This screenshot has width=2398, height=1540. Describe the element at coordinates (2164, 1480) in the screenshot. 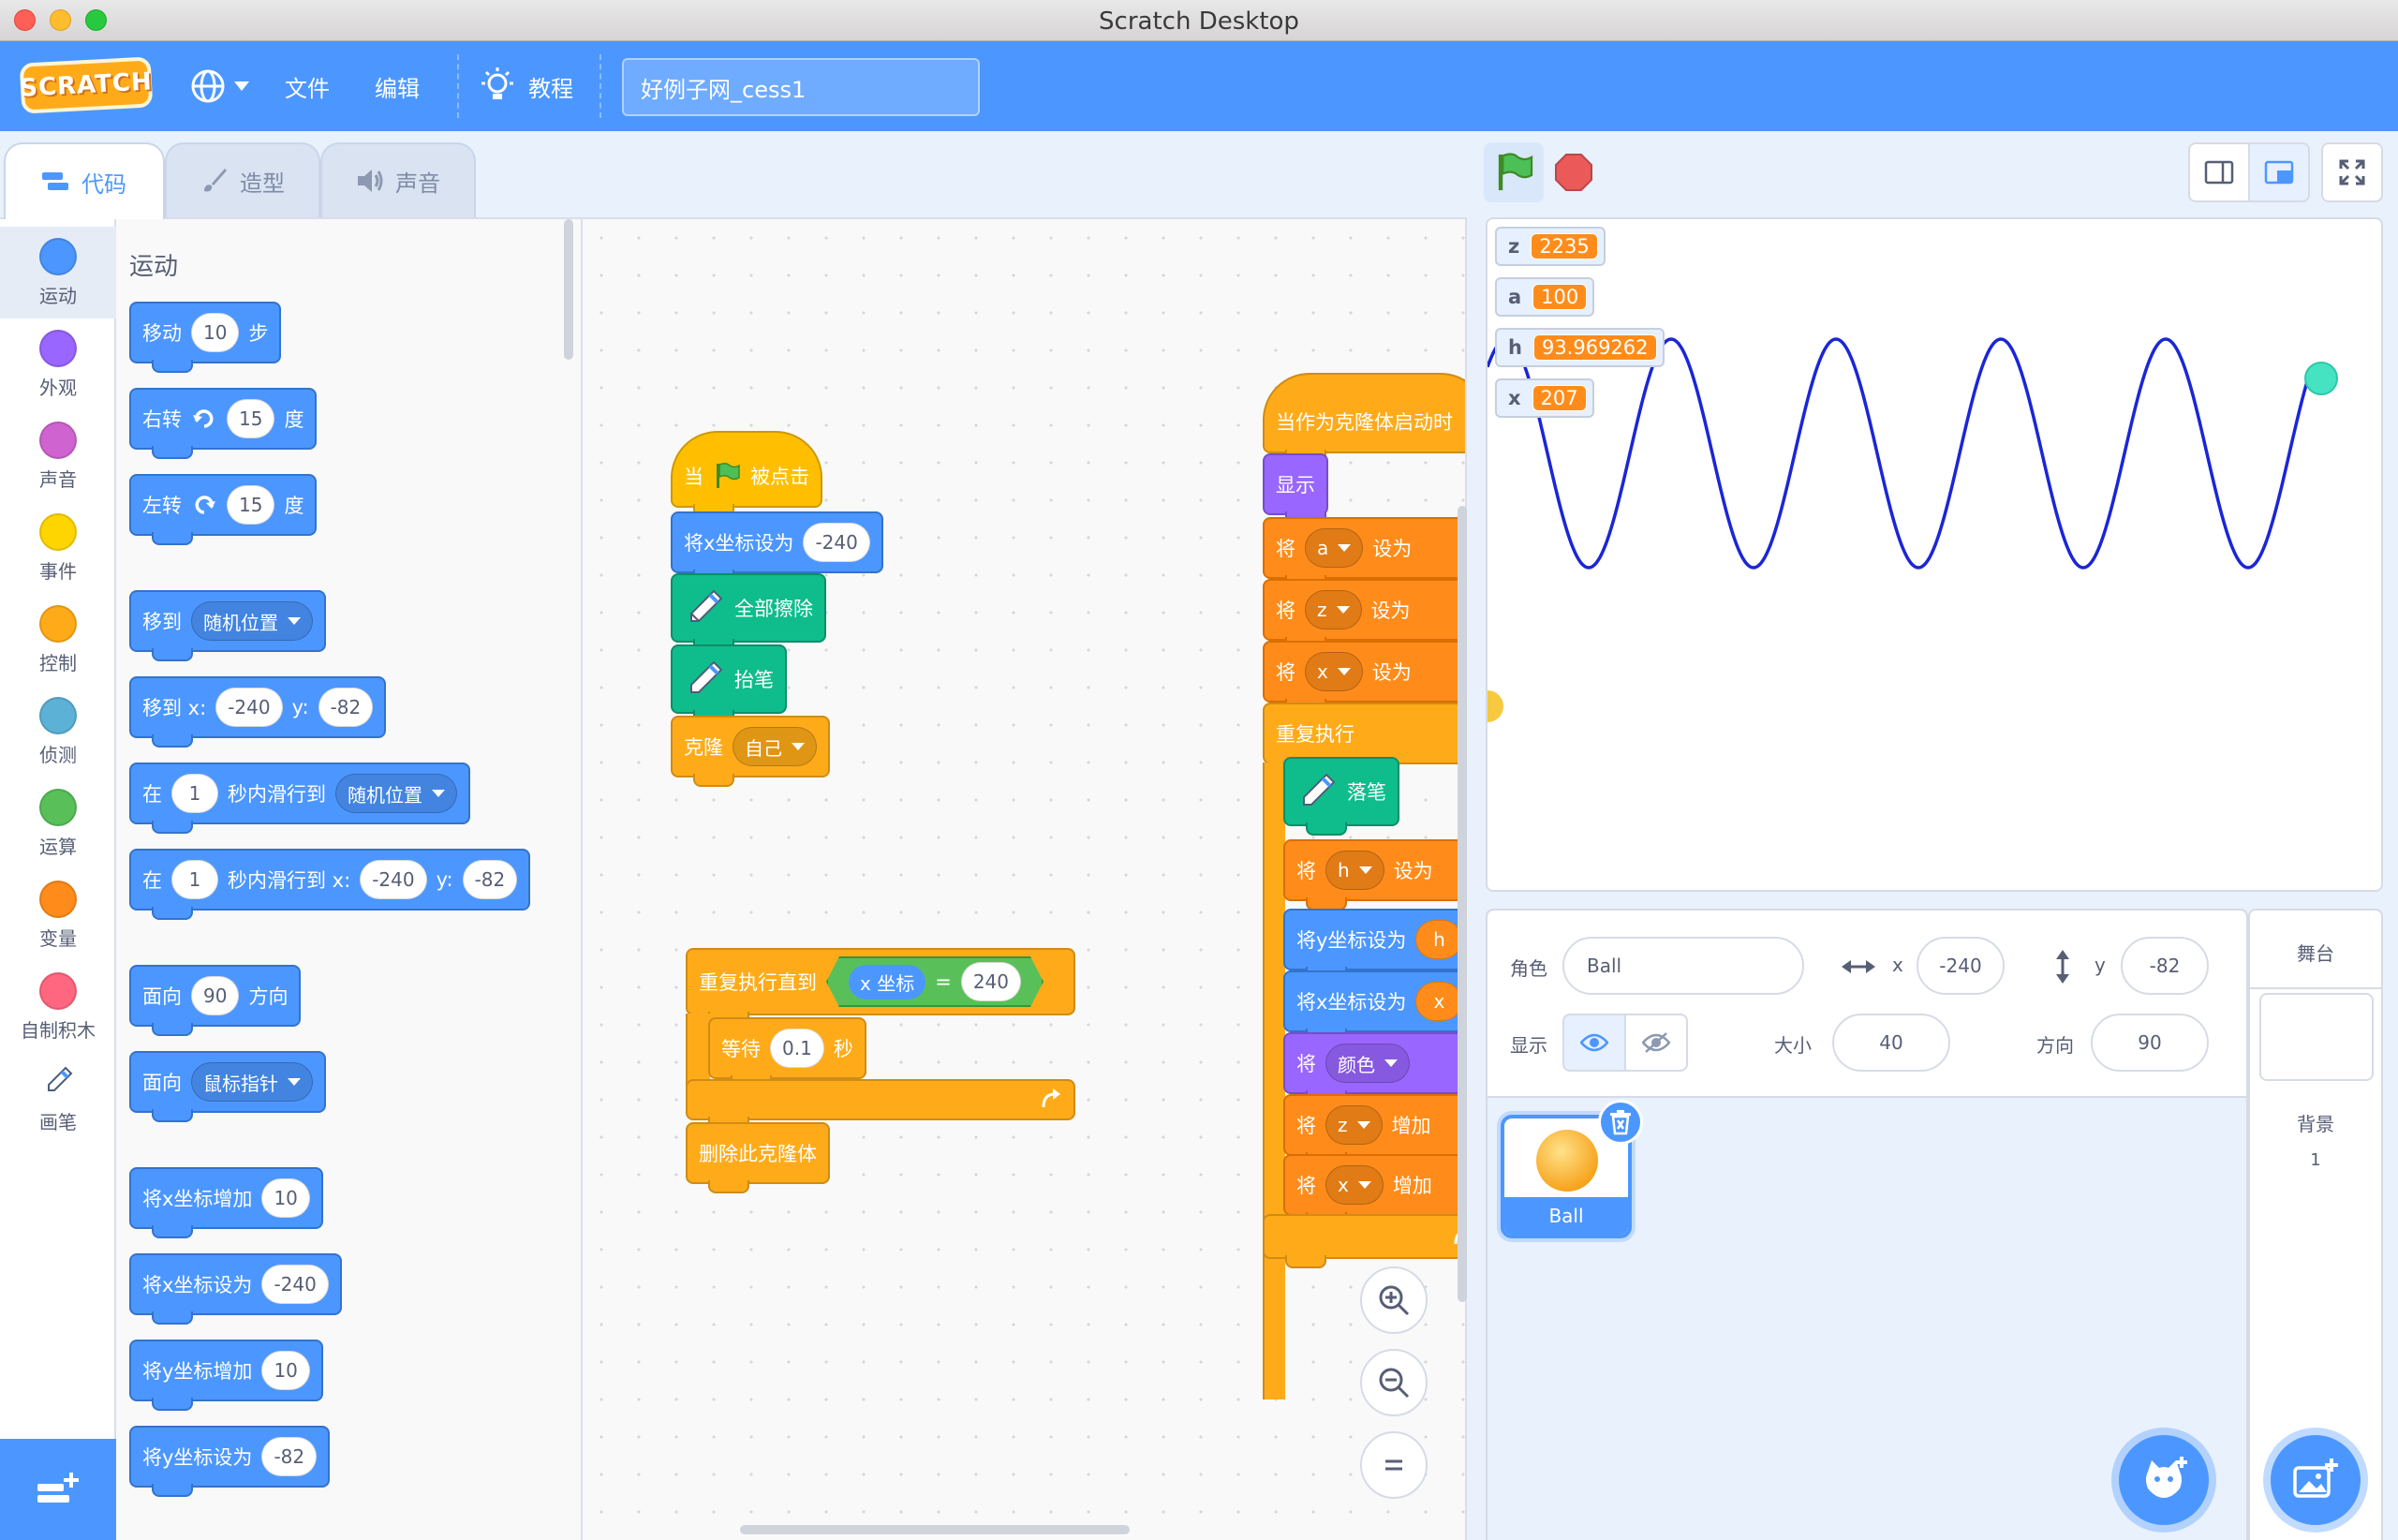

I see `choose-sprite-button` at that location.